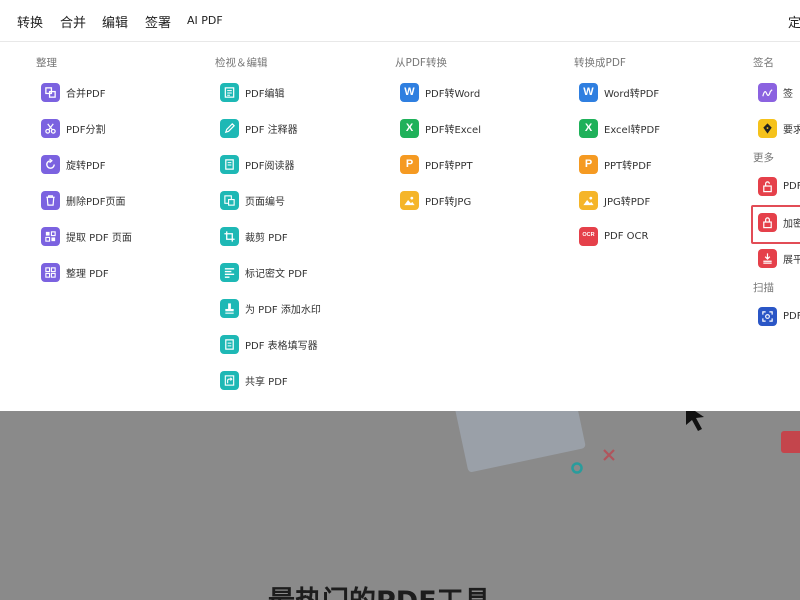 Image resolution: width=800 pixels, height=600 pixels. Describe the element at coordinates (86, 94) in the screenshot. I see `menu-item-label: 合并PDF` at that location.